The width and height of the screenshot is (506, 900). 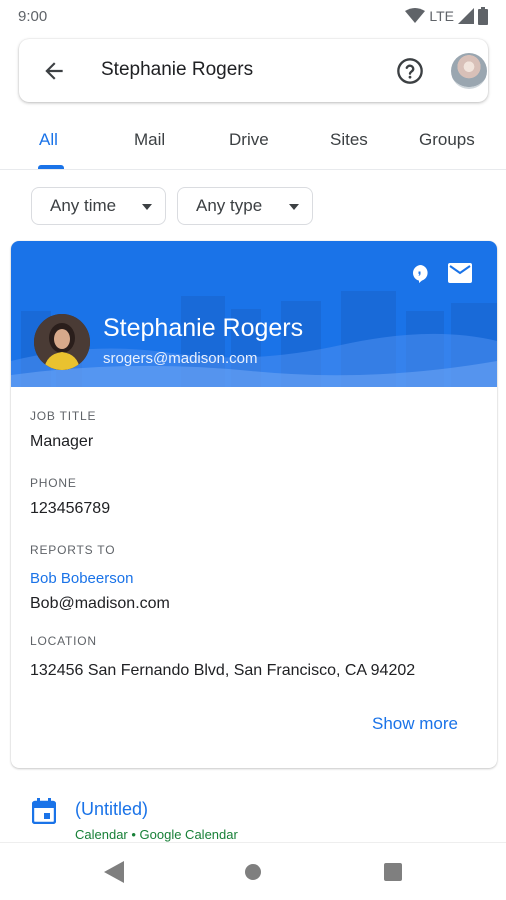 I want to click on phone-value: 123456789, so click(x=70, y=509).